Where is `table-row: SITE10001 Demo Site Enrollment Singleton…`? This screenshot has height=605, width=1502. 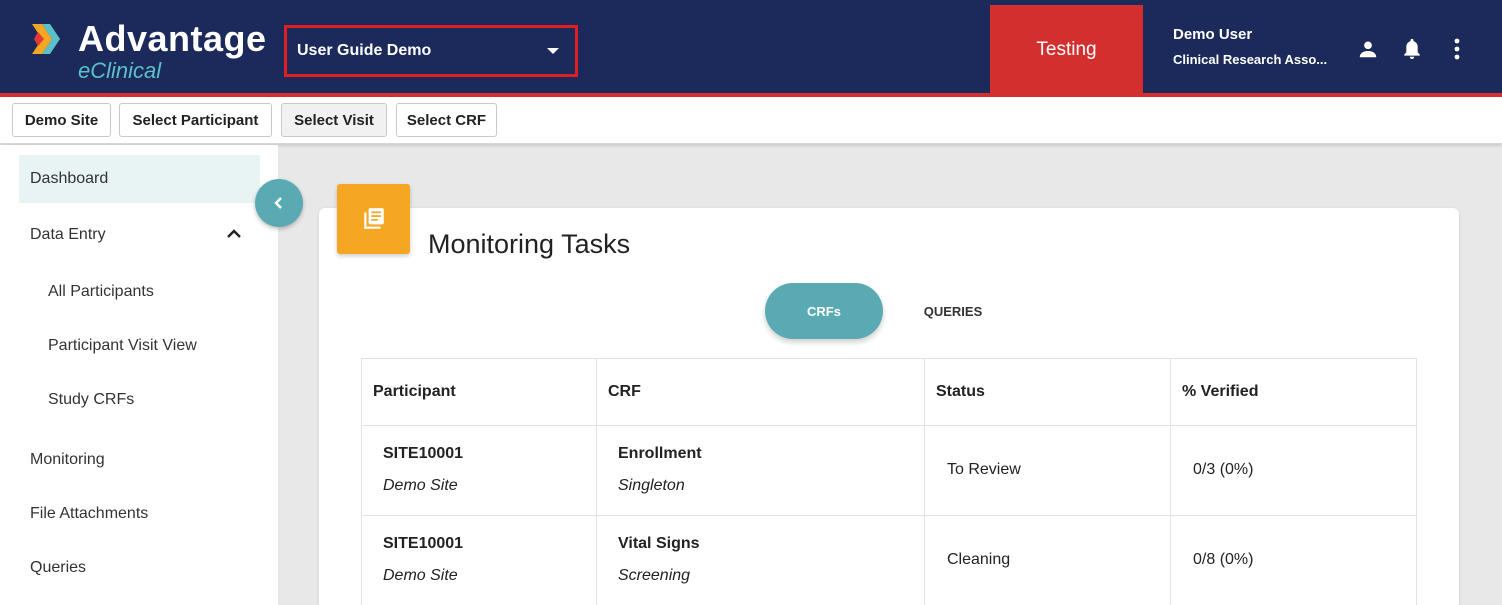
table-row: SITE10001 Demo Site Enrollment Singleton… is located at coordinates (889, 470).